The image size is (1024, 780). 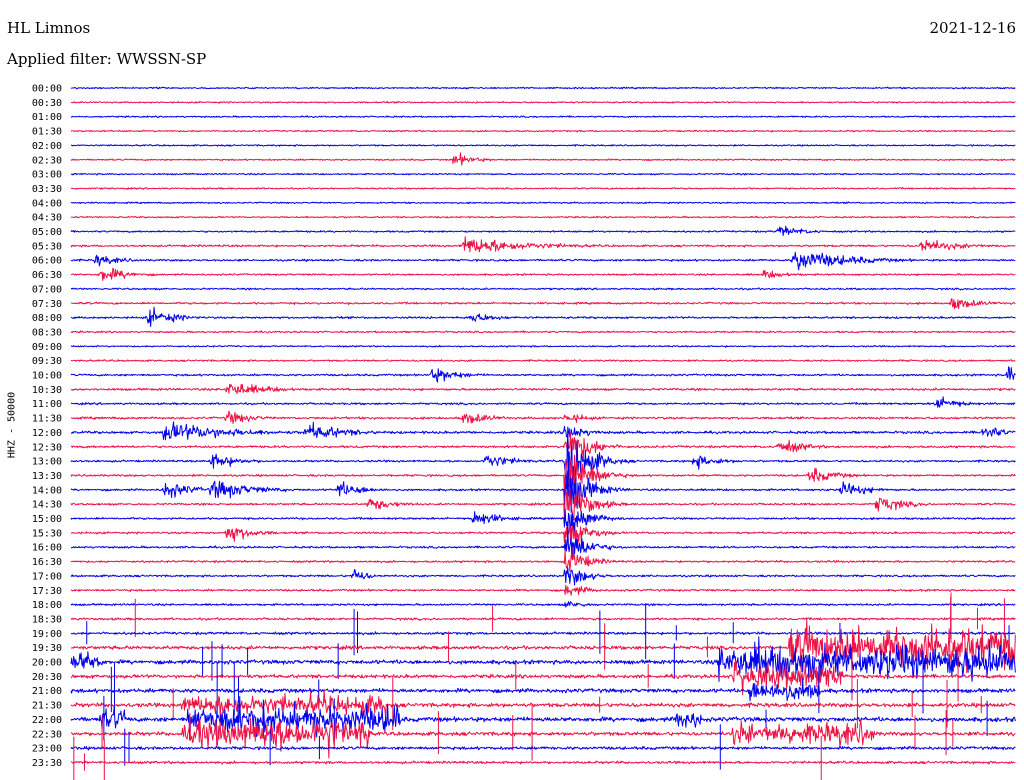 What do you see at coordinates (543, 675) in the screenshot?
I see `trace-row-2030` at bounding box center [543, 675].